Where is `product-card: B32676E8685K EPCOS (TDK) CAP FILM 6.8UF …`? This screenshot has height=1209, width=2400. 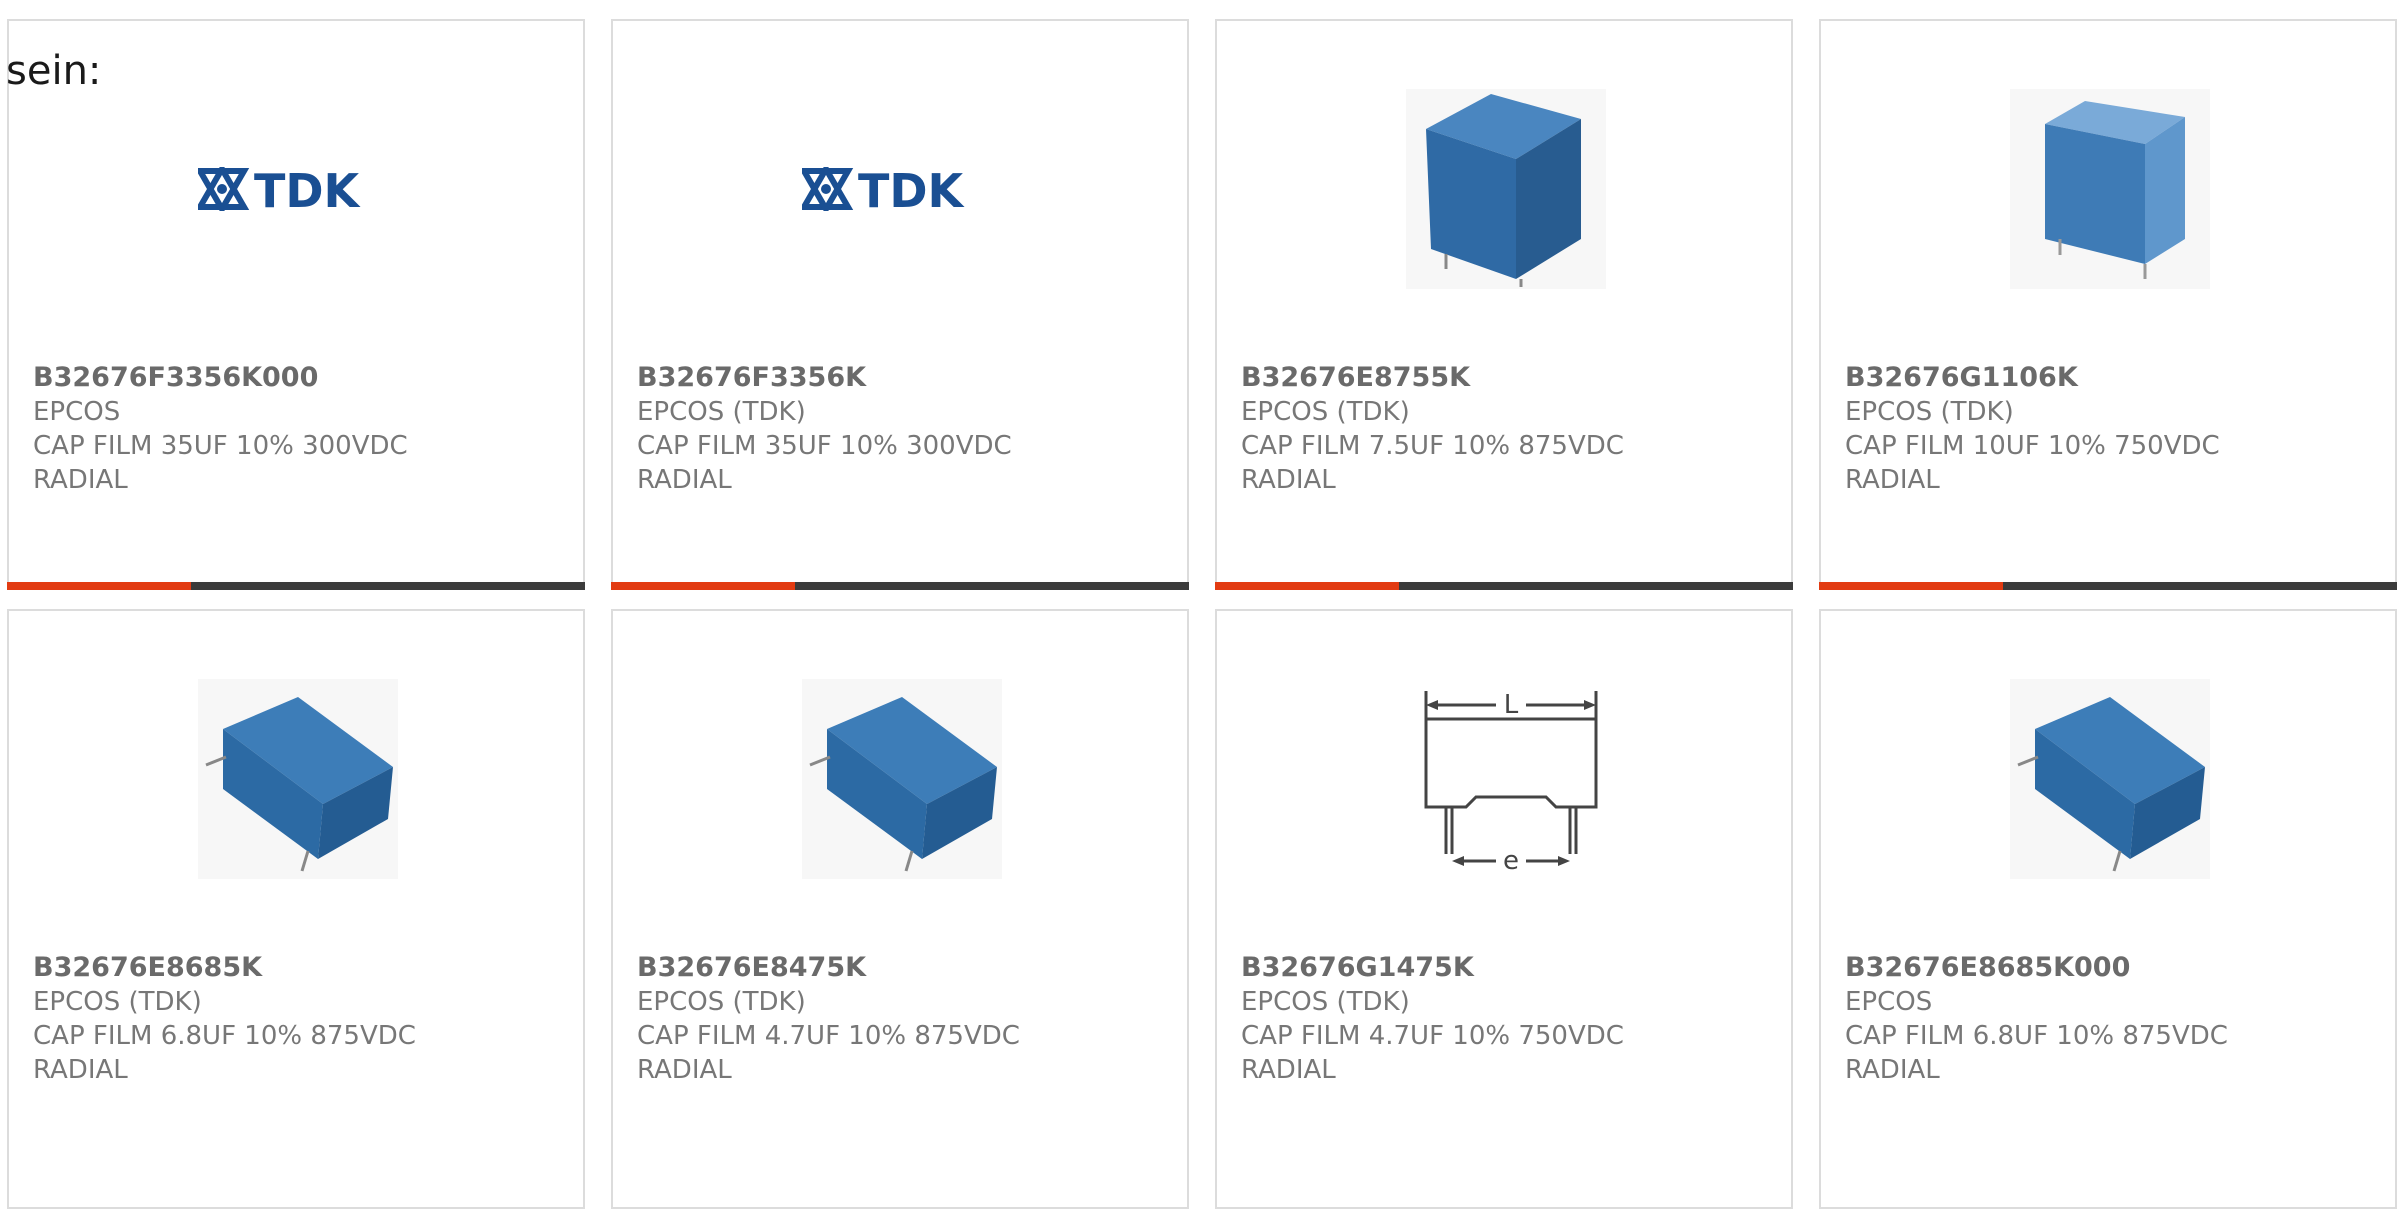 product-card: B32676E8685K EPCOS (TDK) CAP FILM 6.8UF … is located at coordinates (296, 909).